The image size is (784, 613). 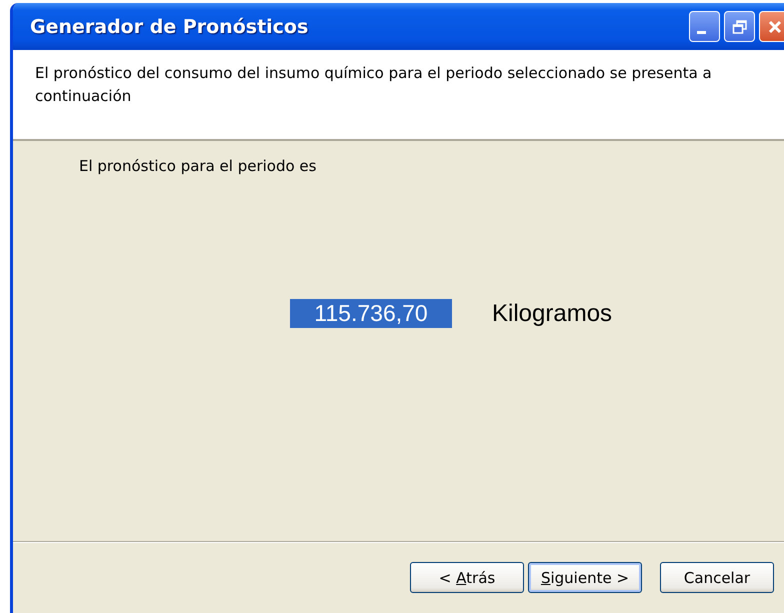 What do you see at coordinates (374, 85) in the screenshot?
I see `description-text: El pronóstico del consumo del insumo químico para el periodo seleccionado se presenta a continuación` at bounding box center [374, 85].